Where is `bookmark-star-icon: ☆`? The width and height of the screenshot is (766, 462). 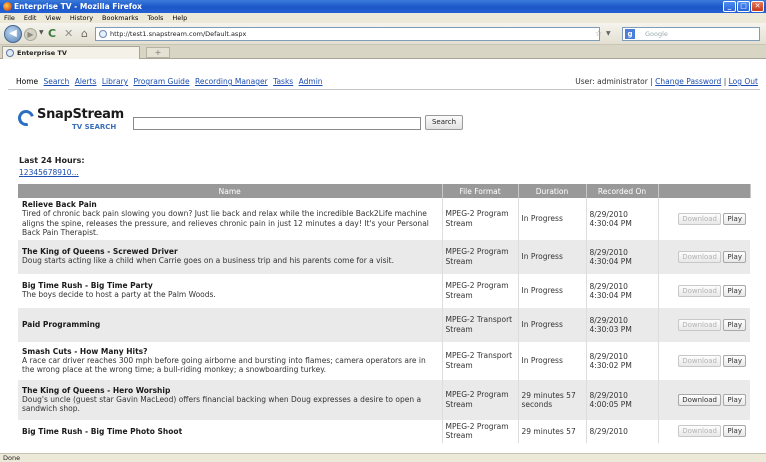 bookmark-star-icon: ☆ is located at coordinates (598, 33).